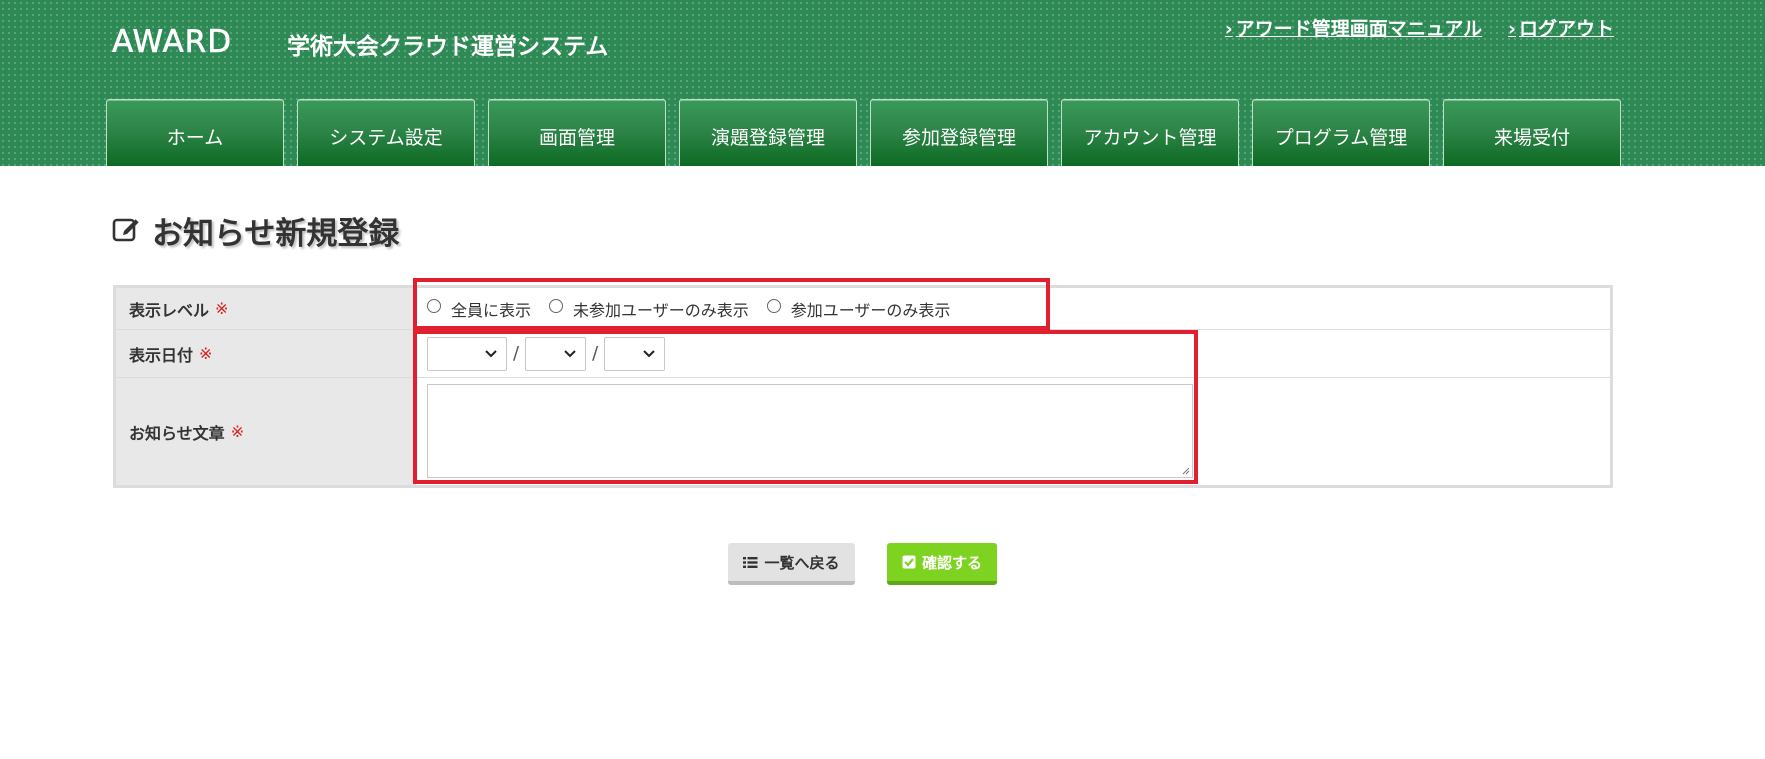  What do you see at coordinates (909, 562) in the screenshot?
I see `check-square-icon` at bounding box center [909, 562].